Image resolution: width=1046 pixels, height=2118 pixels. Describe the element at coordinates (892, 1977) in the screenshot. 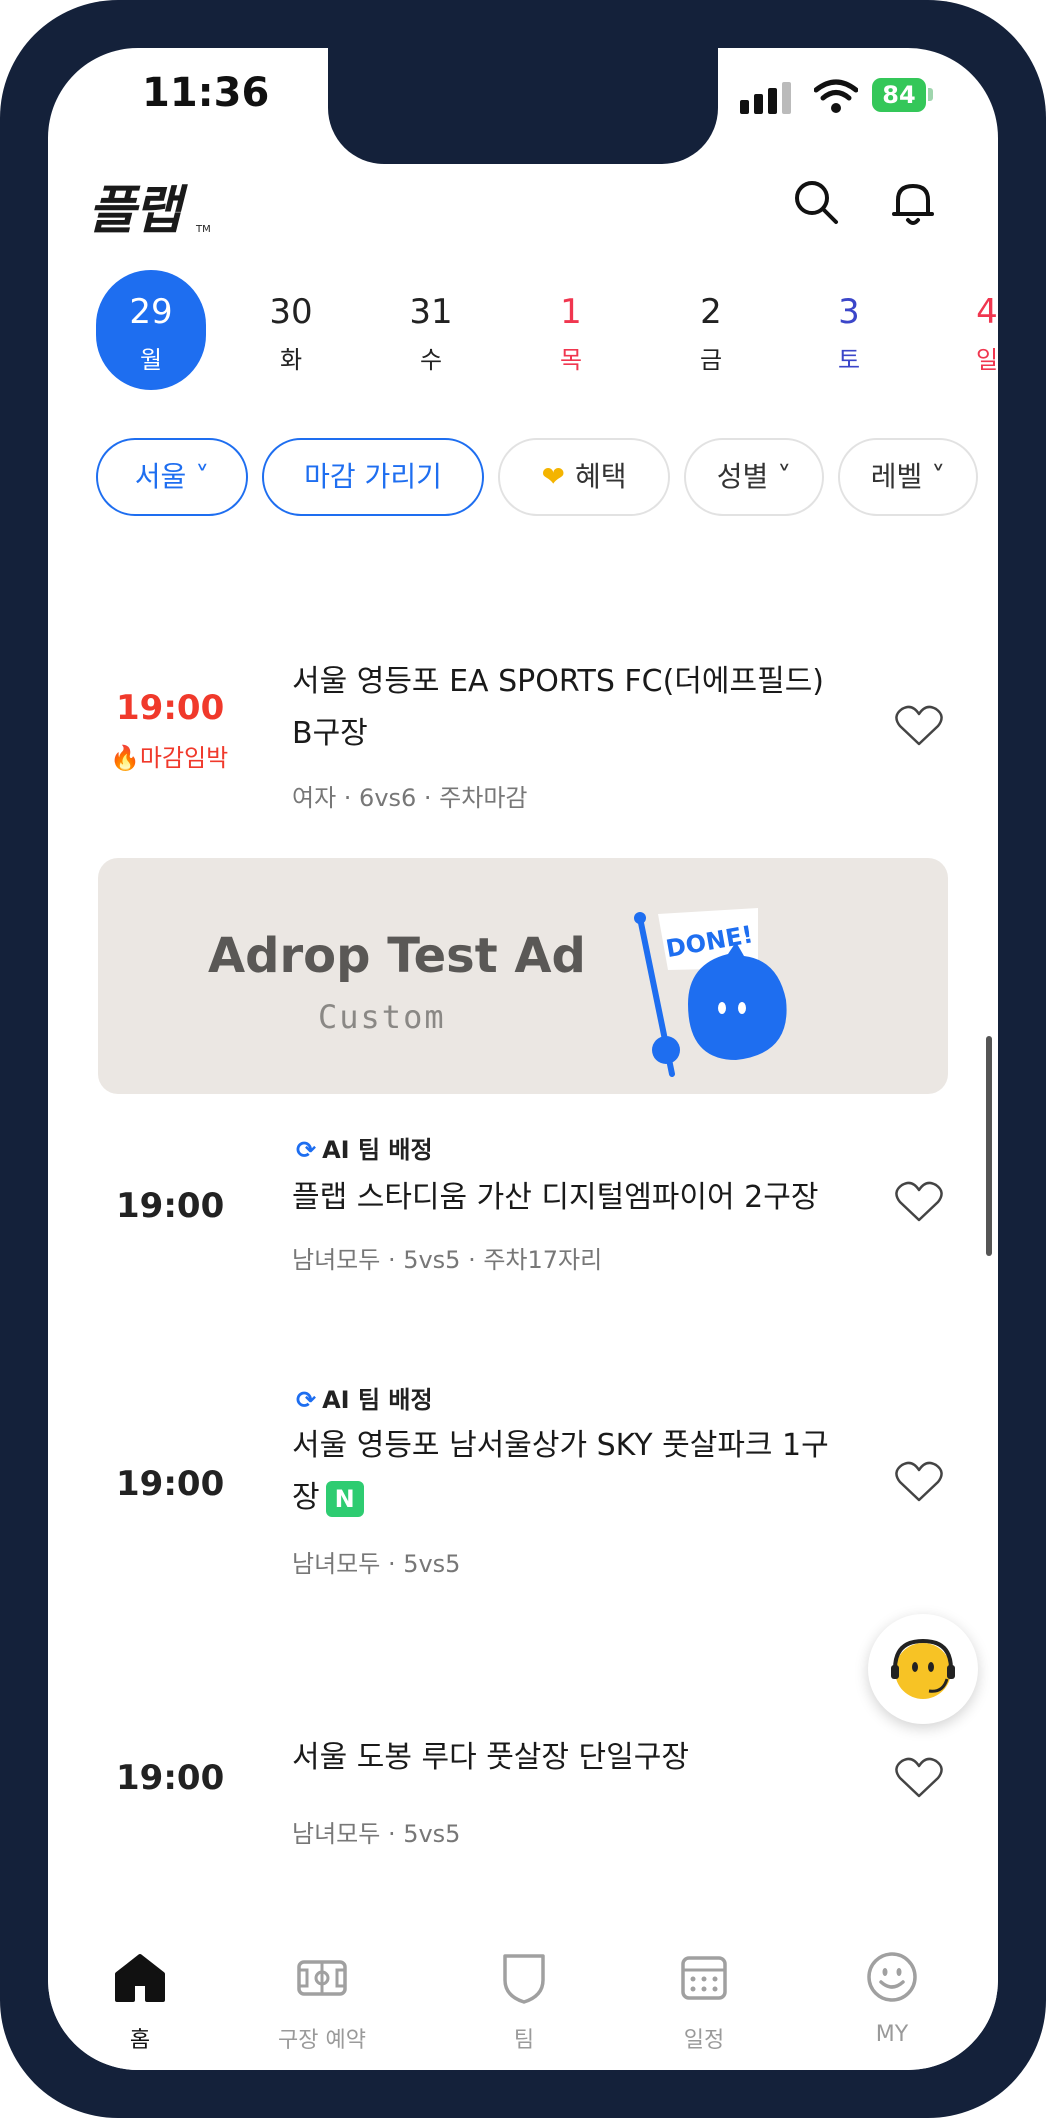

I see `smiley-profile-icon` at that location.